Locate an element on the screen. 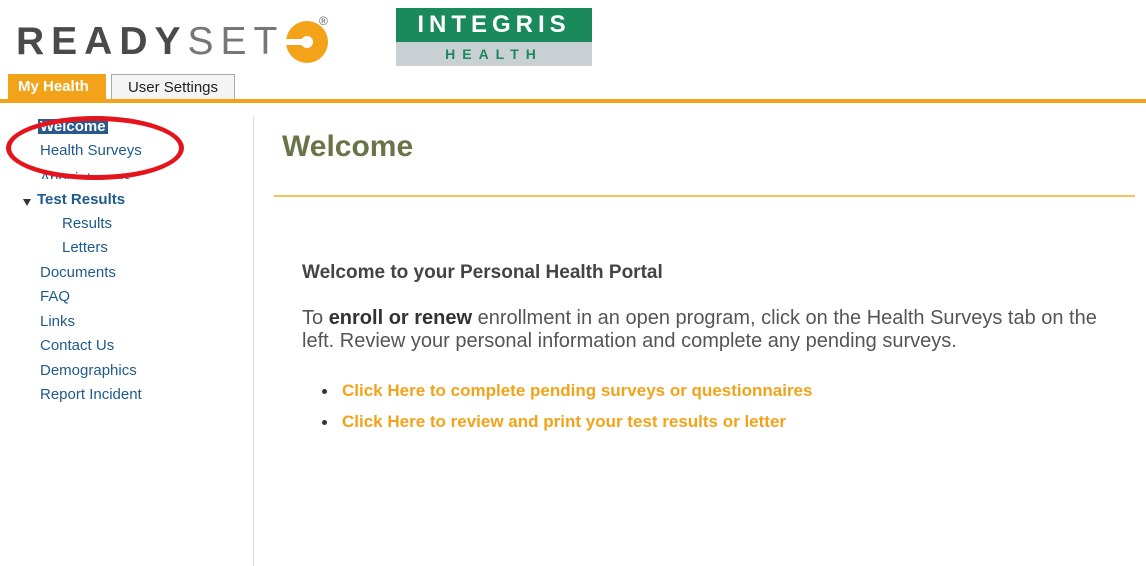 The width and height of the screenshot is (1146, 566). sidebar-item-letters: Letters is located at coordinates (85, 248).